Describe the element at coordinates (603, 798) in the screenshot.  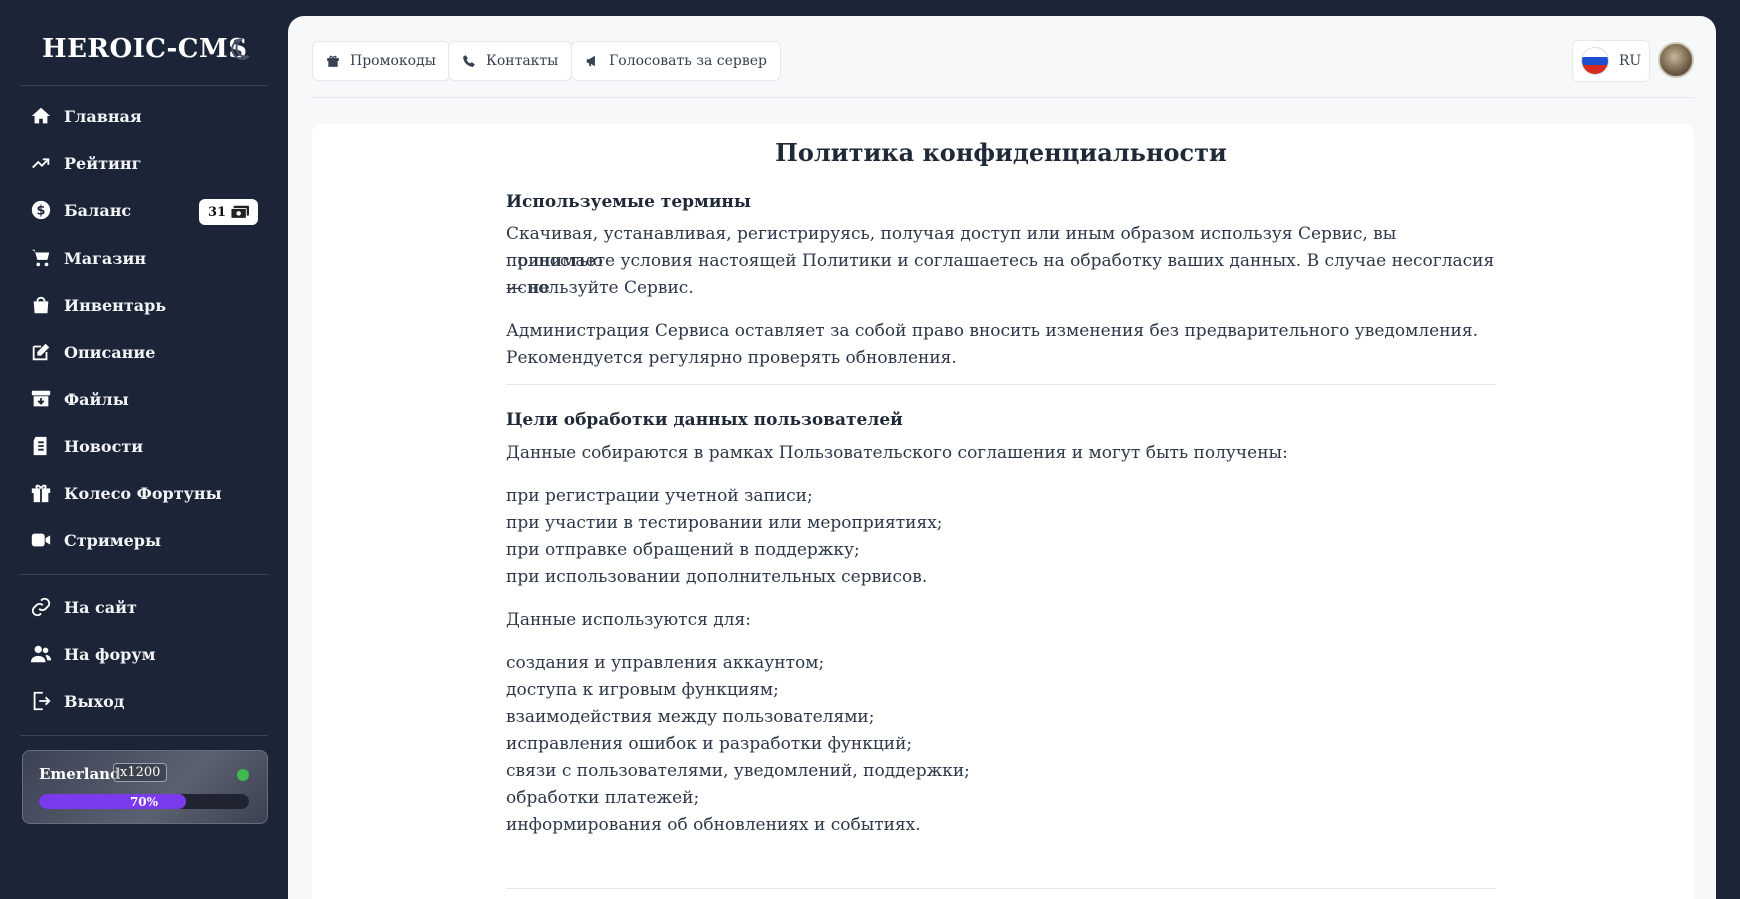
I see `list-item: обработки платежей;` at that location.